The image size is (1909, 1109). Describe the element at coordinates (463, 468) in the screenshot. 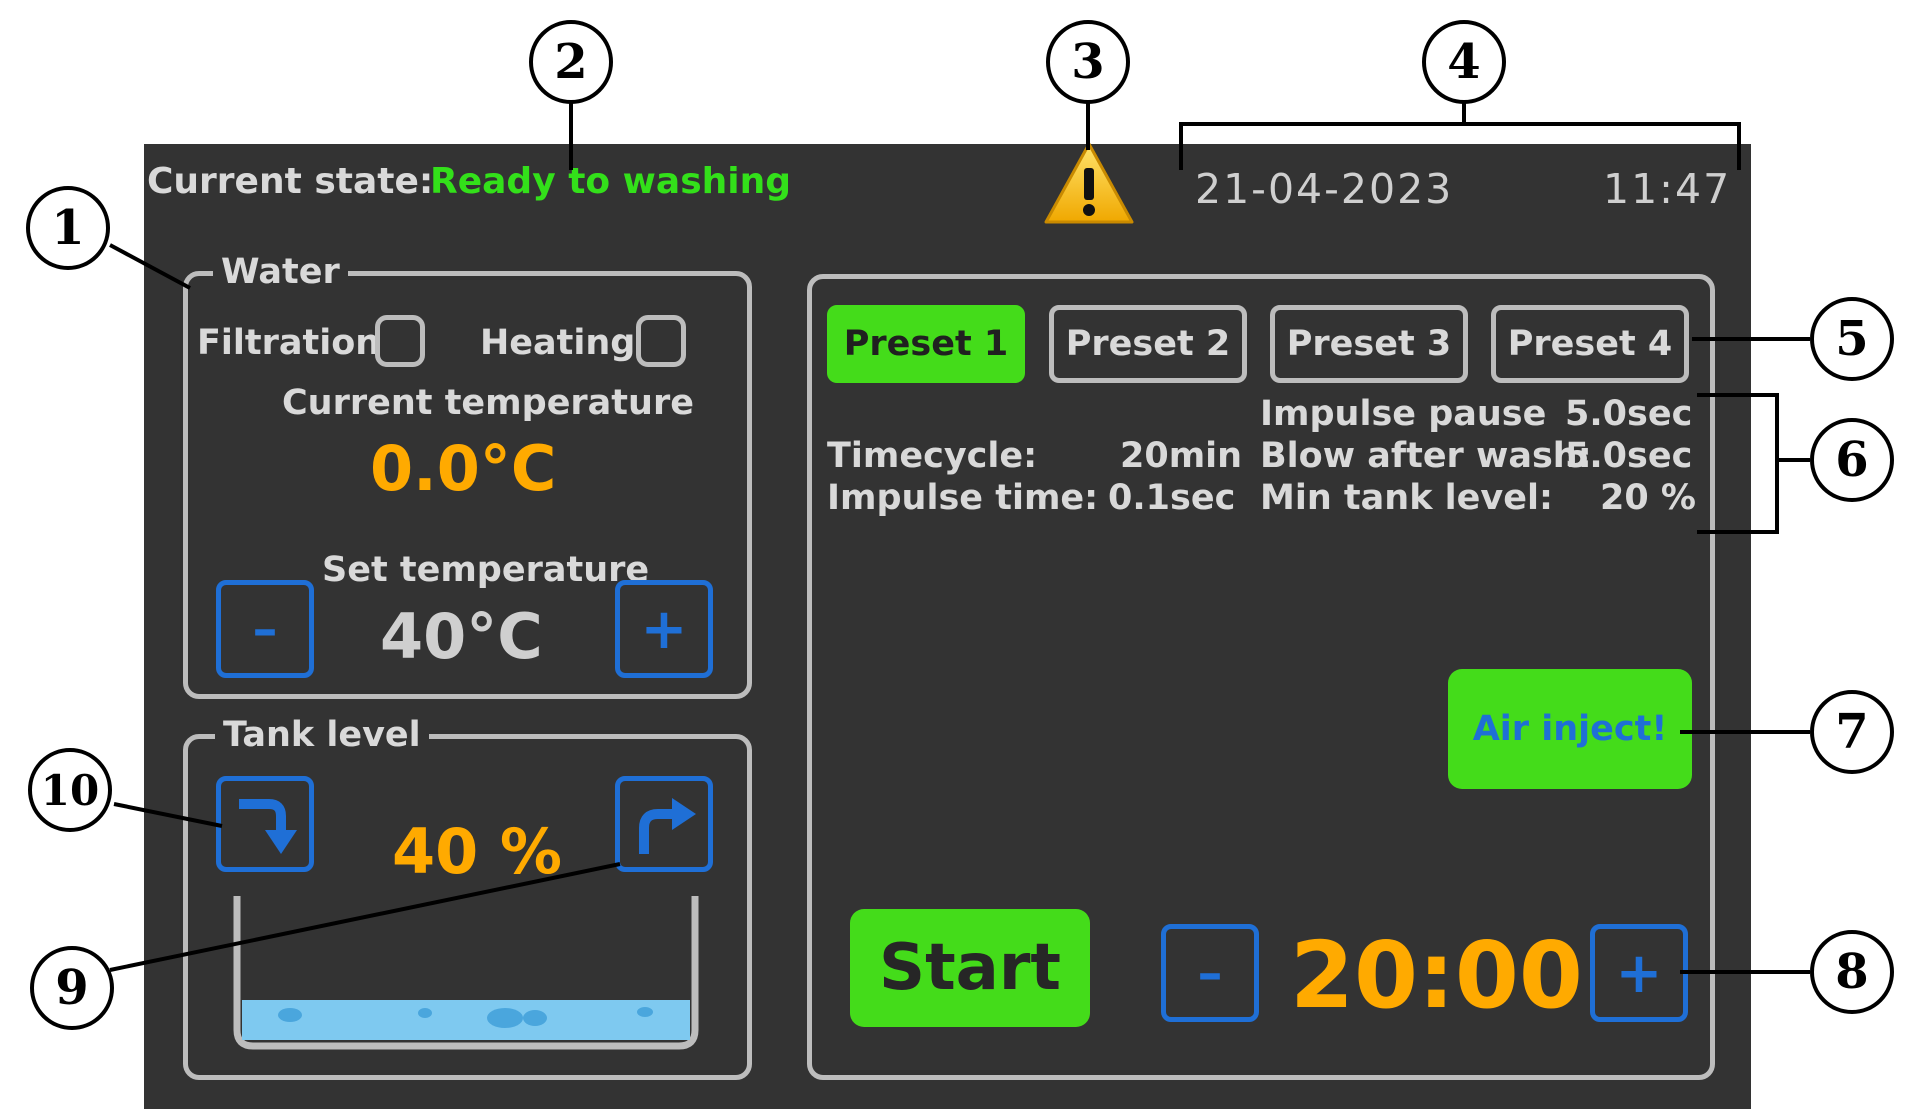

I see `current-temperature-value: 0.0°C` at that location.